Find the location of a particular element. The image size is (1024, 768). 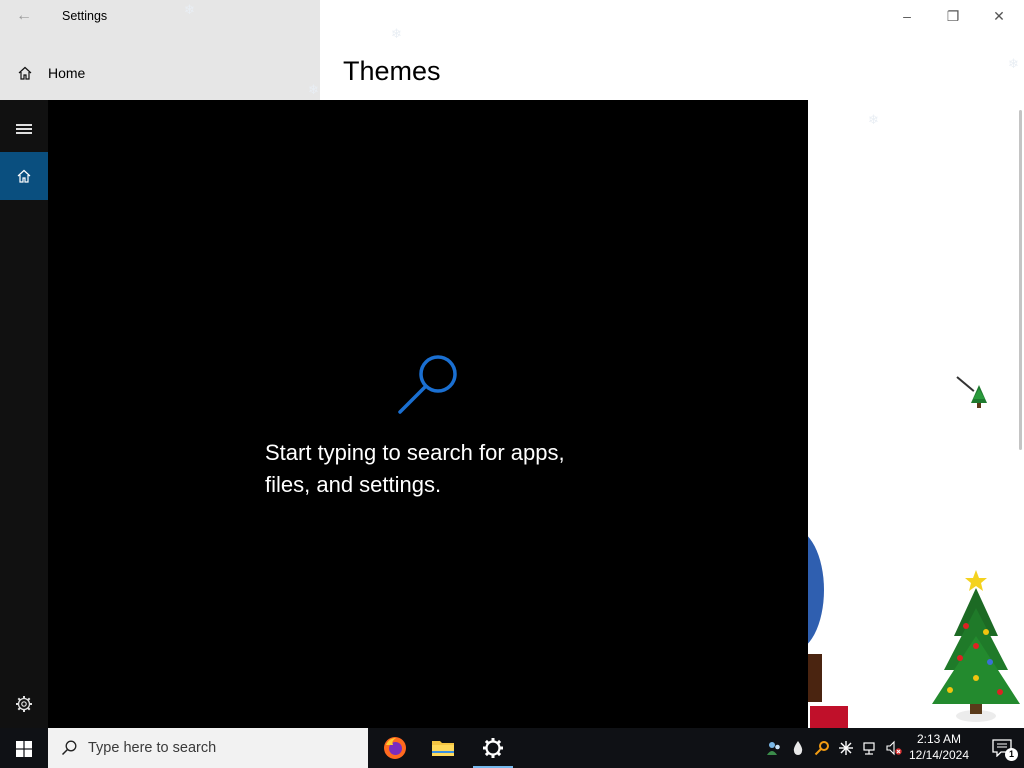

volume-muted-icon is located at coordinates (894, 748).